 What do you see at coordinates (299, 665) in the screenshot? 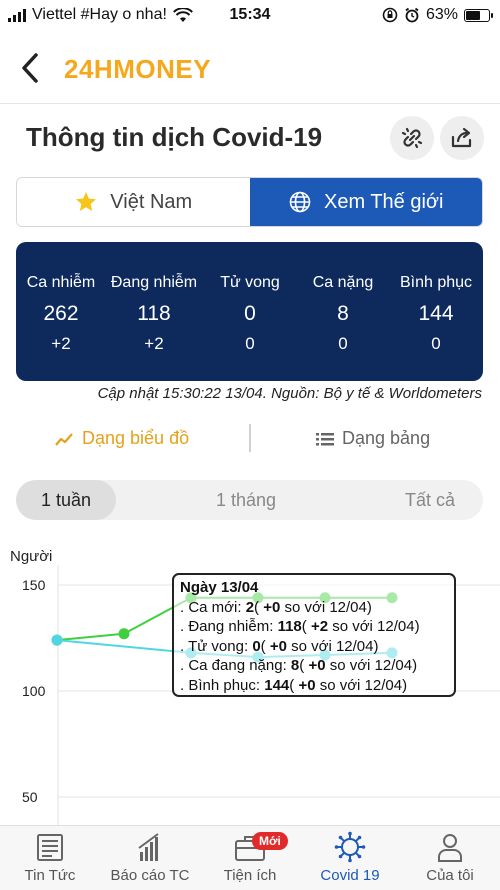
I see `tooltip-line: . Ca đang nặng: 8( +0 so với 12/04)` at bounding box center [299, 665].